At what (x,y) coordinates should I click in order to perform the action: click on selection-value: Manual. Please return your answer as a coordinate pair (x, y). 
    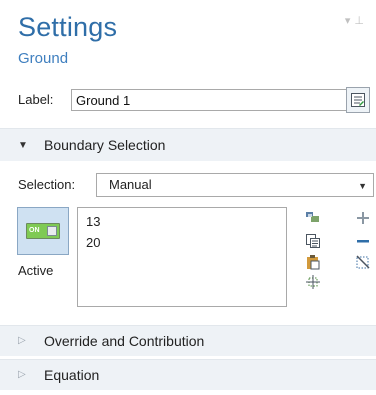
    Looking at the image, I should click on (130, 184).